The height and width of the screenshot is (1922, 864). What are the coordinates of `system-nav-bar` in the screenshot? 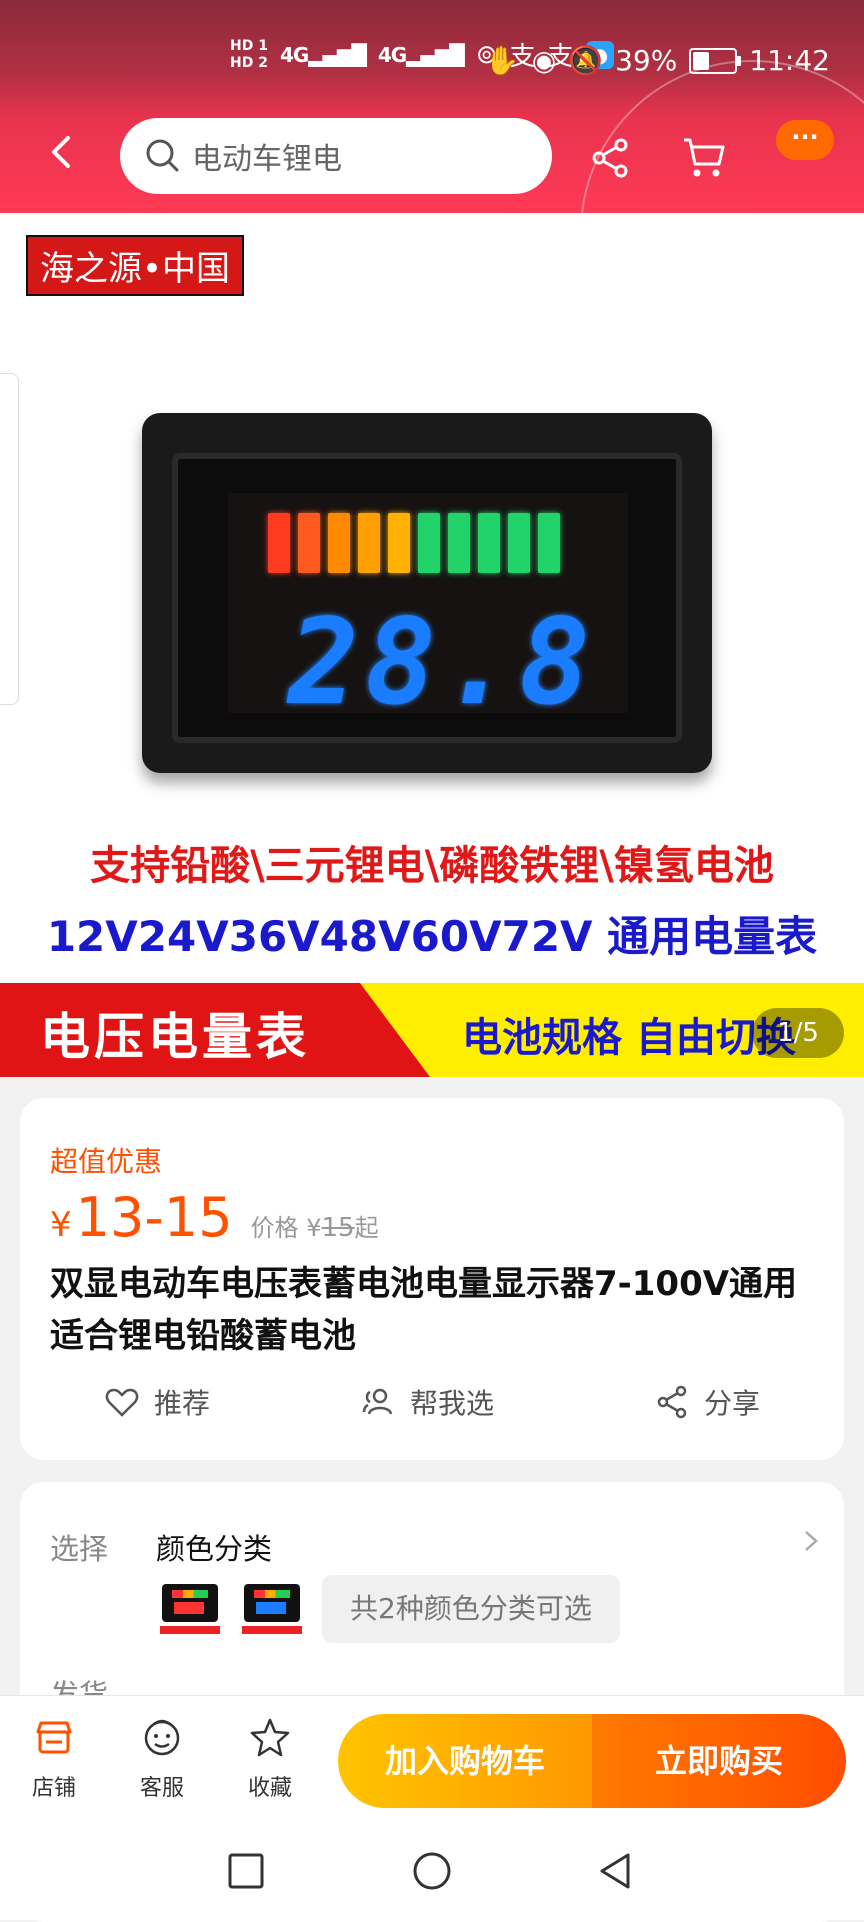 It's located at (432, 1871).